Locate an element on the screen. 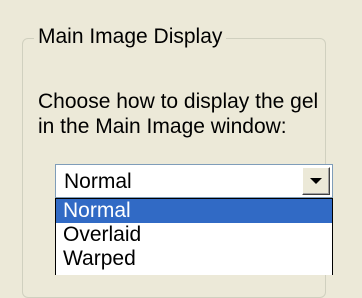  combobox-selected-value: Normal is located at coordinates (98, 181).